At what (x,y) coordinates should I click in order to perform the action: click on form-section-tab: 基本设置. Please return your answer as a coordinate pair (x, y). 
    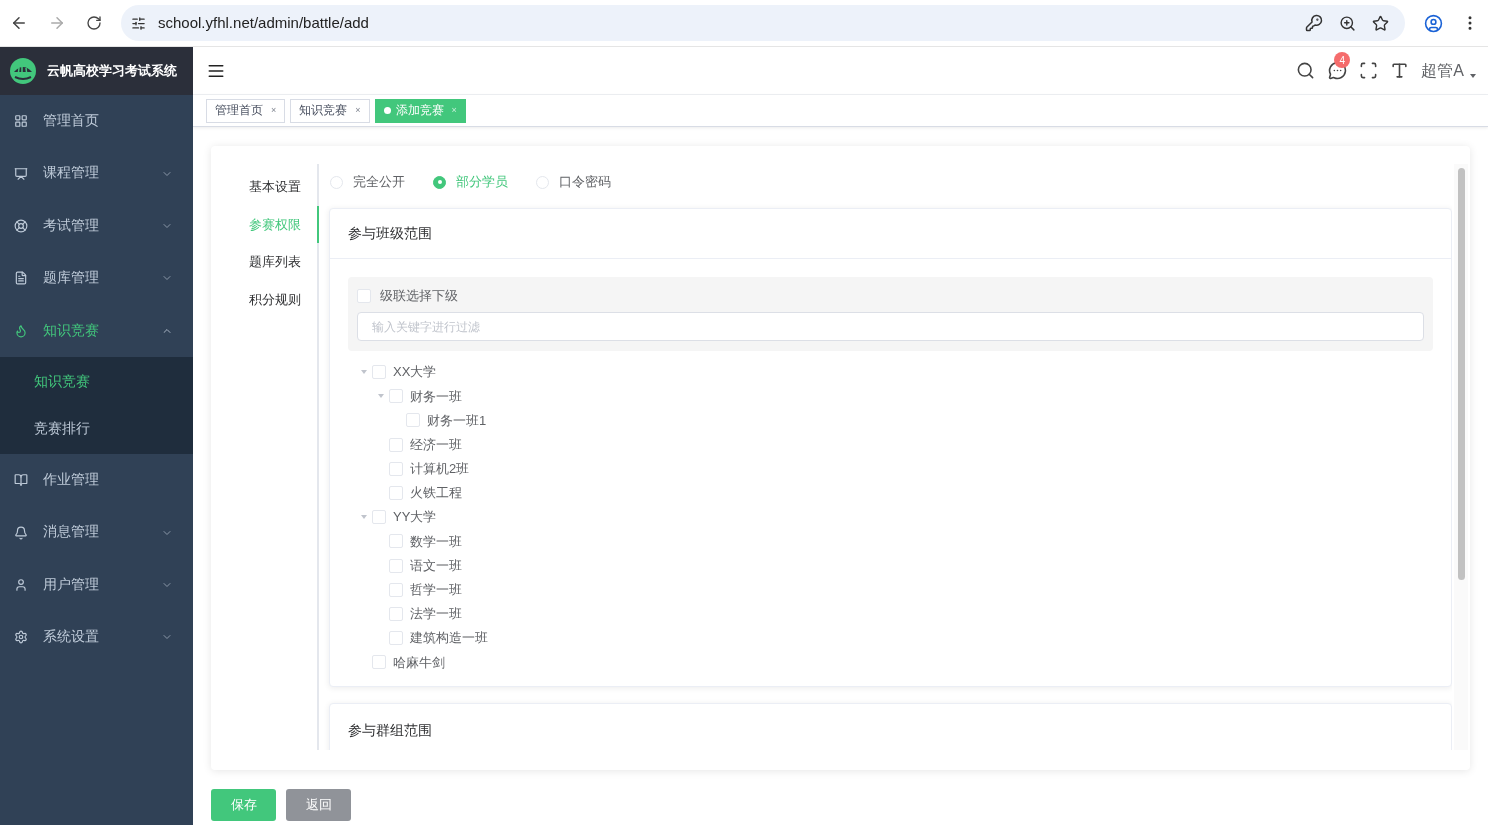
    Looking at the image, I should click on (274, 187).